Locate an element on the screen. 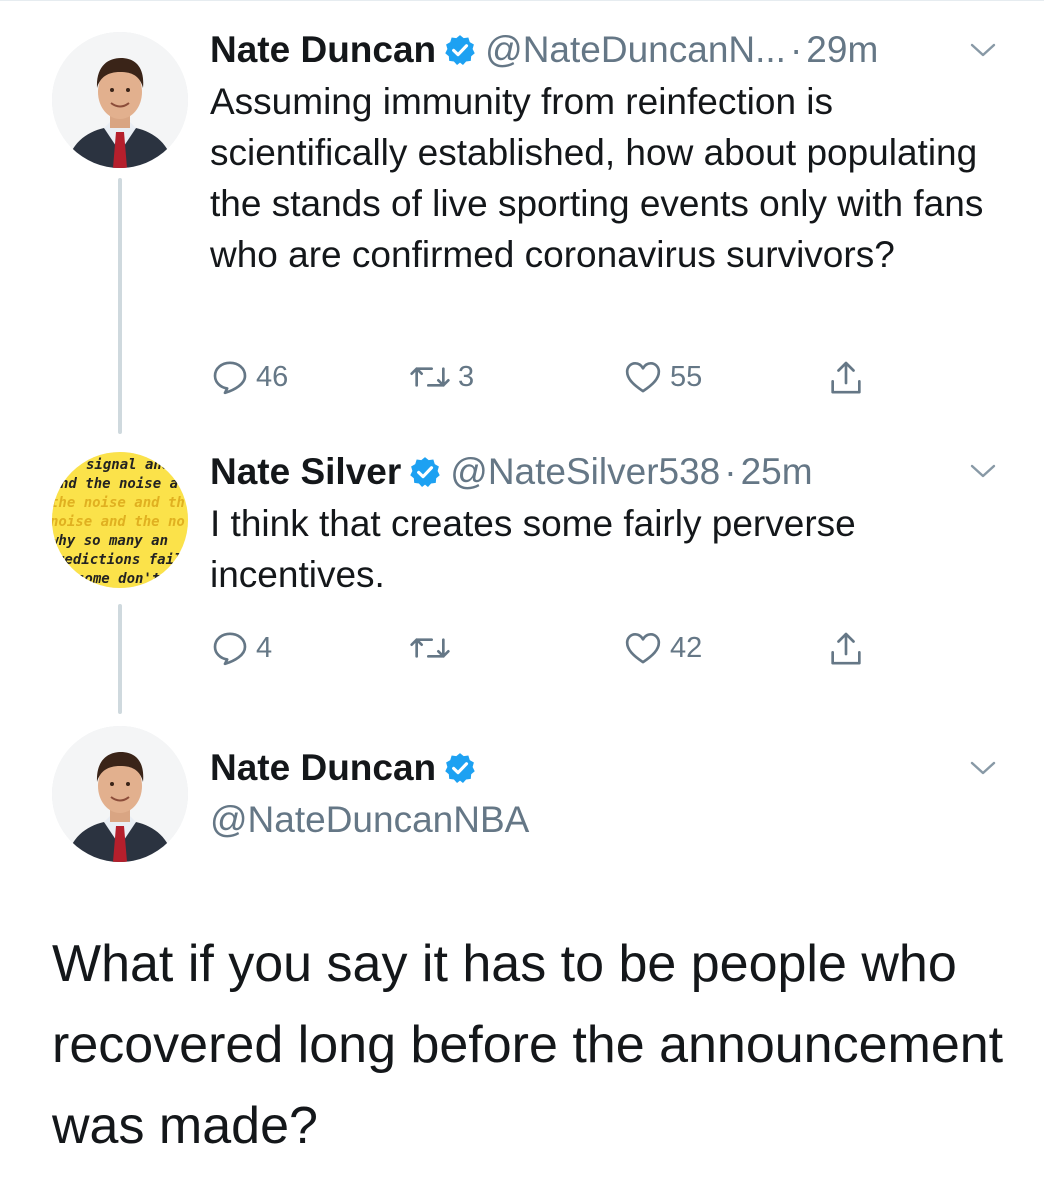 This screenshot has height=1200, width=1044. avatar-nate-duncan-reply is located at coordinates (120, 794).